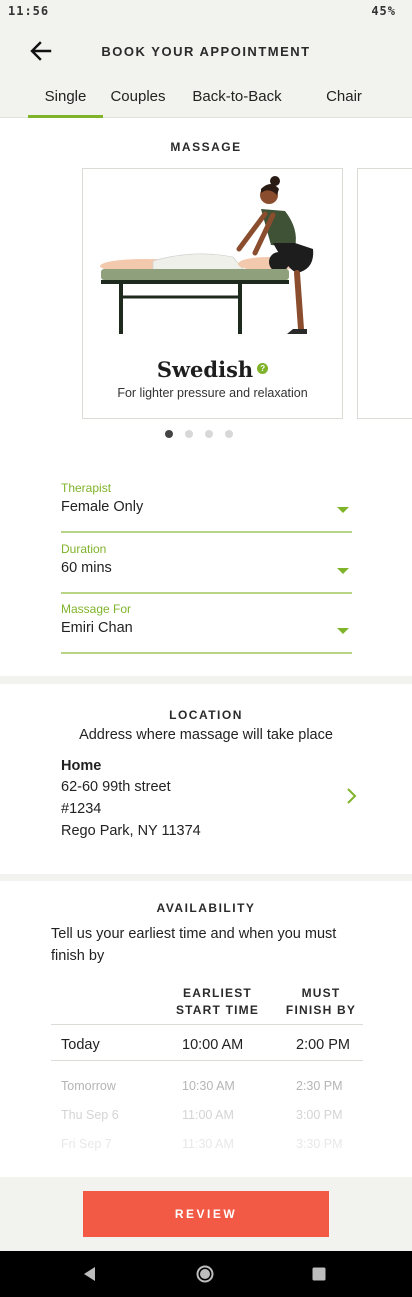 This screenshot has width=412, height=1297. Describe the element at coordinates (206, 1214) in the screenshot. I see `review-button: REVIEW` at that location.